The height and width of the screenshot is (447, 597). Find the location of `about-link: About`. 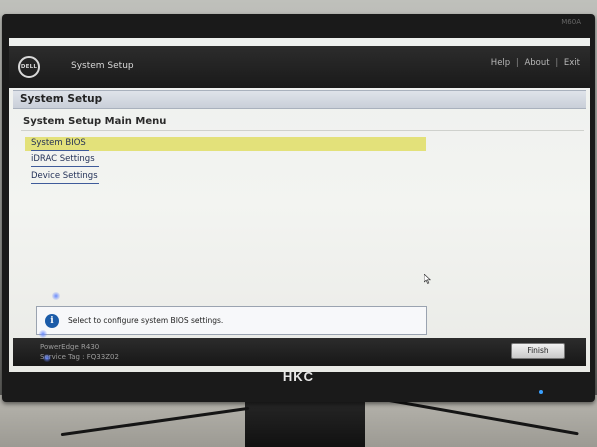

about-link: About is located at coordinates (536, 63).